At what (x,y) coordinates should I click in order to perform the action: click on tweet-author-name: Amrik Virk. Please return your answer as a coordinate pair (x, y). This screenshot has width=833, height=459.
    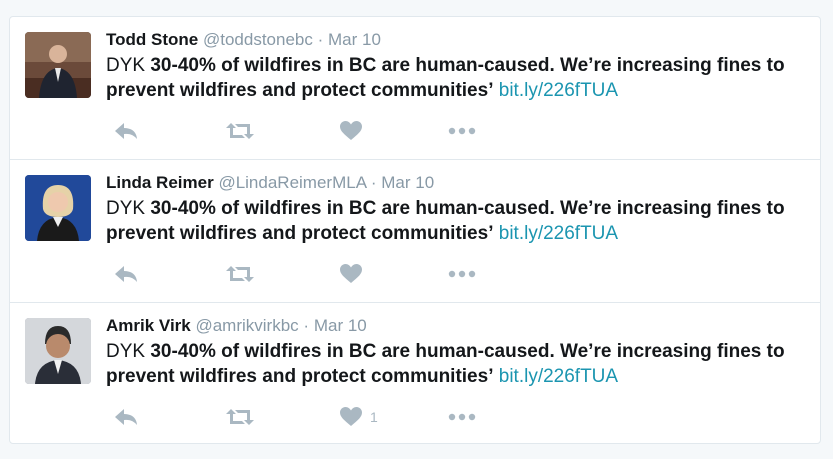
    Looking at the image, I should click on (148, 325).